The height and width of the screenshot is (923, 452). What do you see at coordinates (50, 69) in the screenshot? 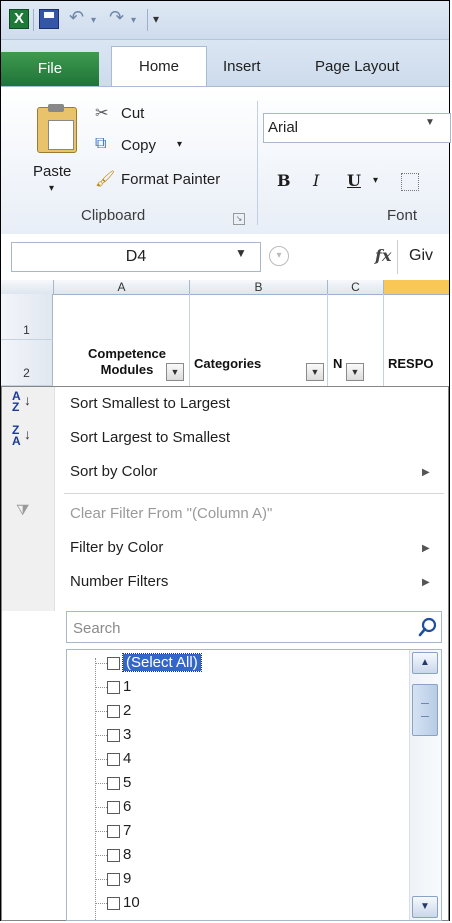
I see `tab-file: File` at bounding box center [50, 69].